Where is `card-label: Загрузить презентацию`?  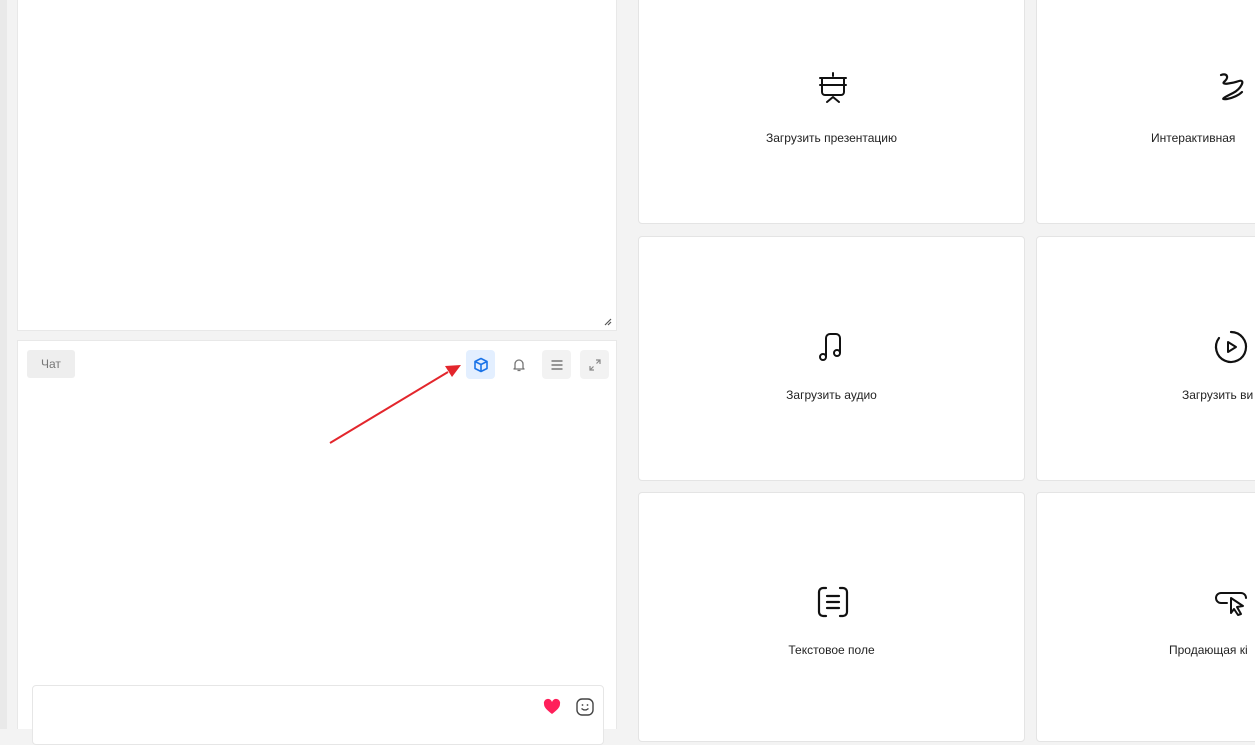 card-label: Загрузить презентацию is located at coordinates (831, 138).